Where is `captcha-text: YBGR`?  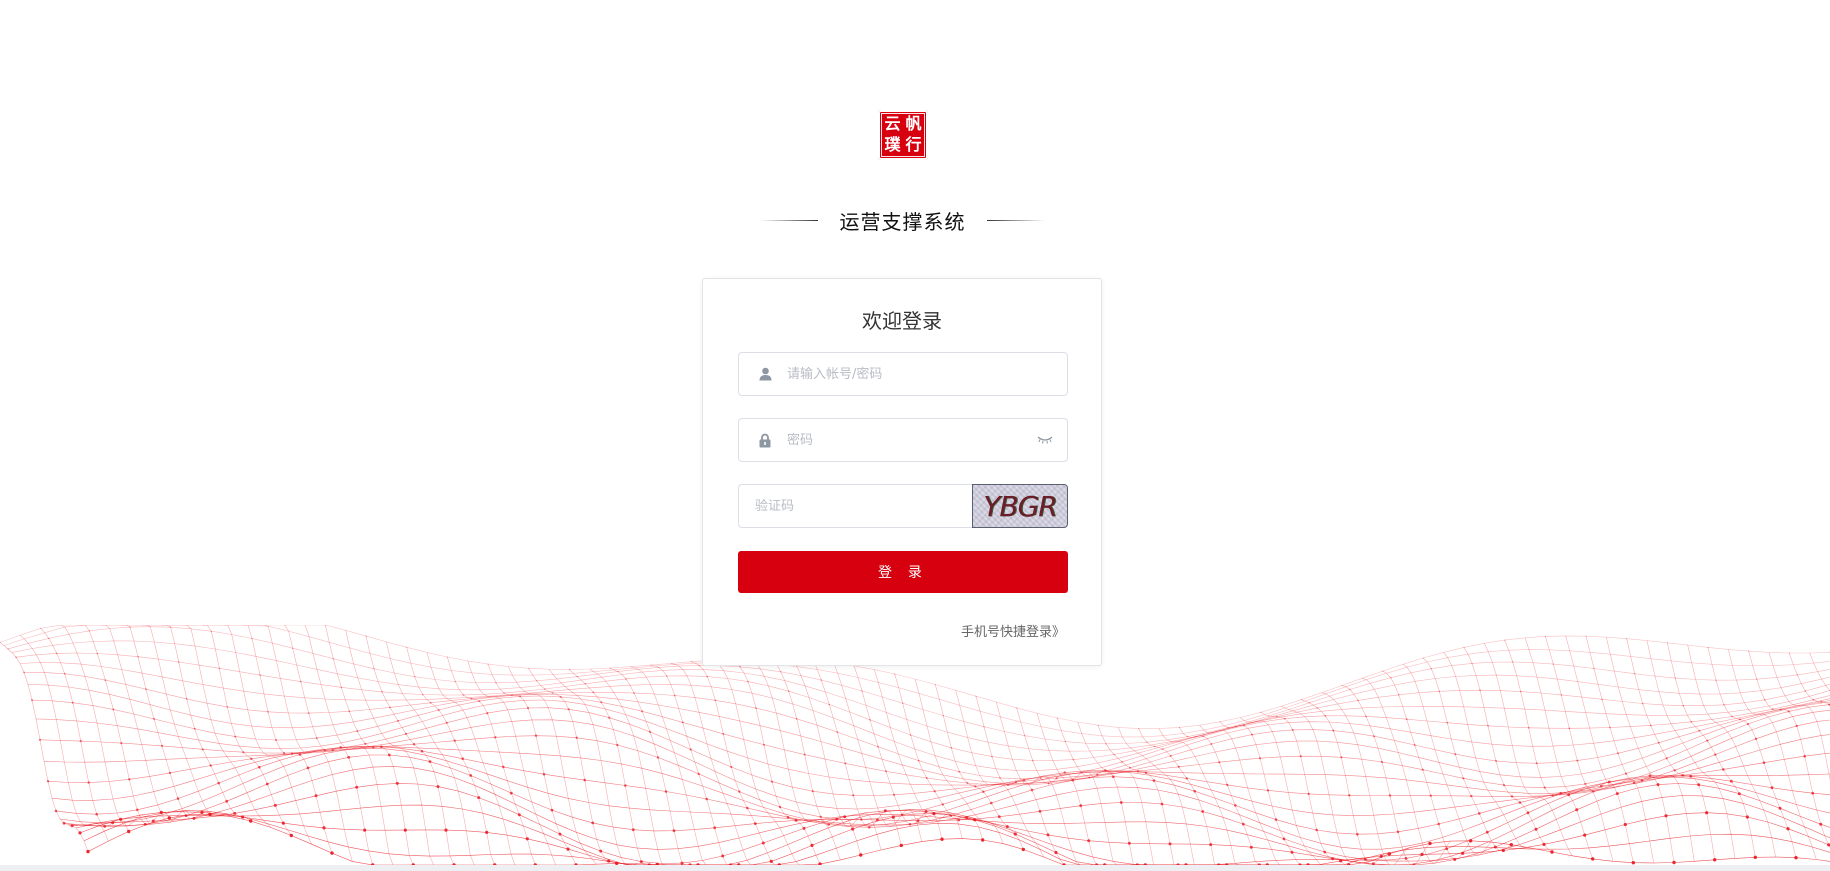 captcha-text: YBGR is located at coordinates (1020, 506).